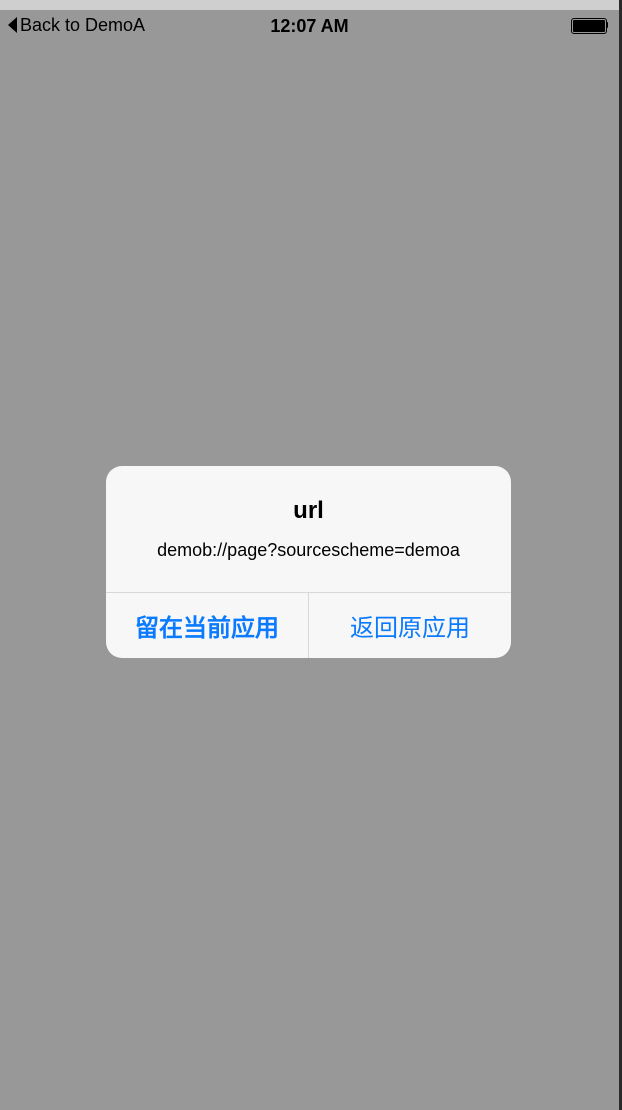 Image resolution: width=622 pixels, height=1110 pixels. I want to click on status-bar: Back to DemoA 12:07 AM, so click(309, 25).